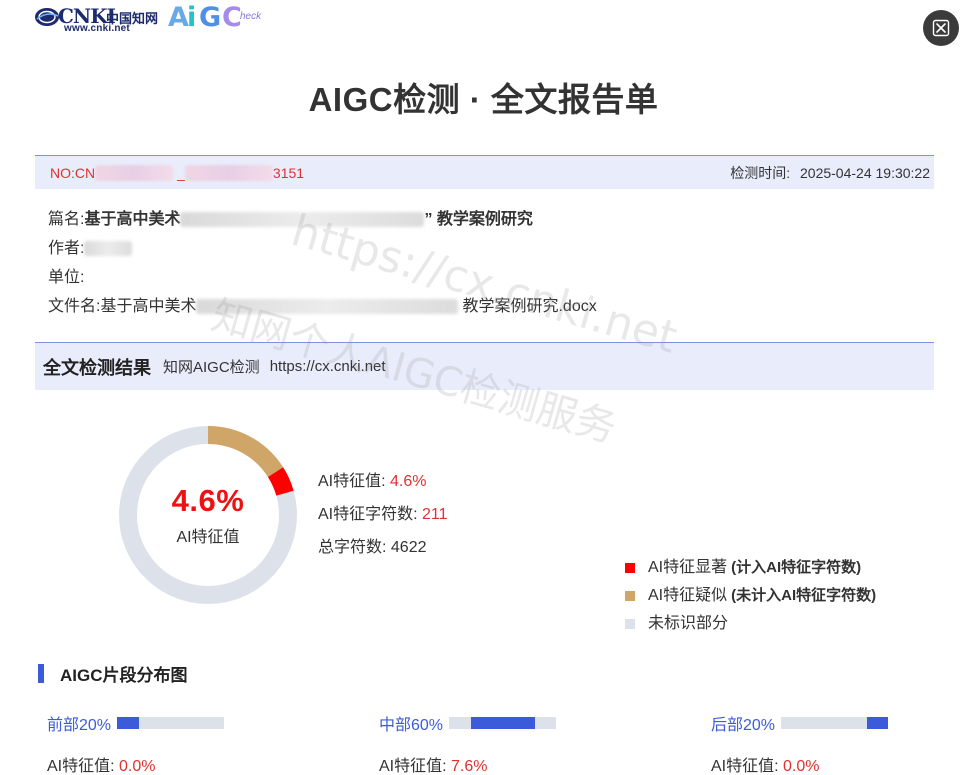 The width and height of the screenshot is (967, 775). What do you see at coordinates (232, 17) in the screenshot?
I see `aigc-logo-letter-c: C` at bounding box center [232, 17].